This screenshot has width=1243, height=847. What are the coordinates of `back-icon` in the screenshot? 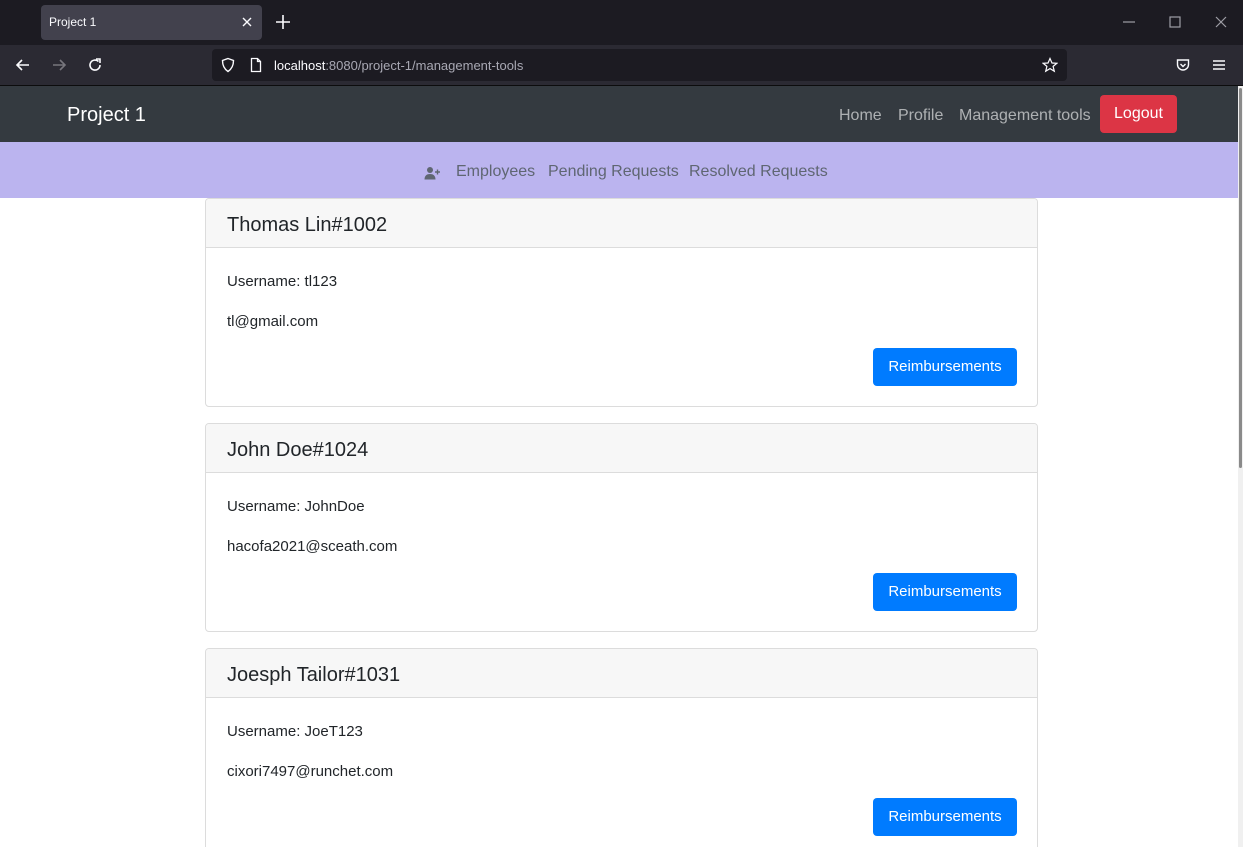 It's located at (23, 65).